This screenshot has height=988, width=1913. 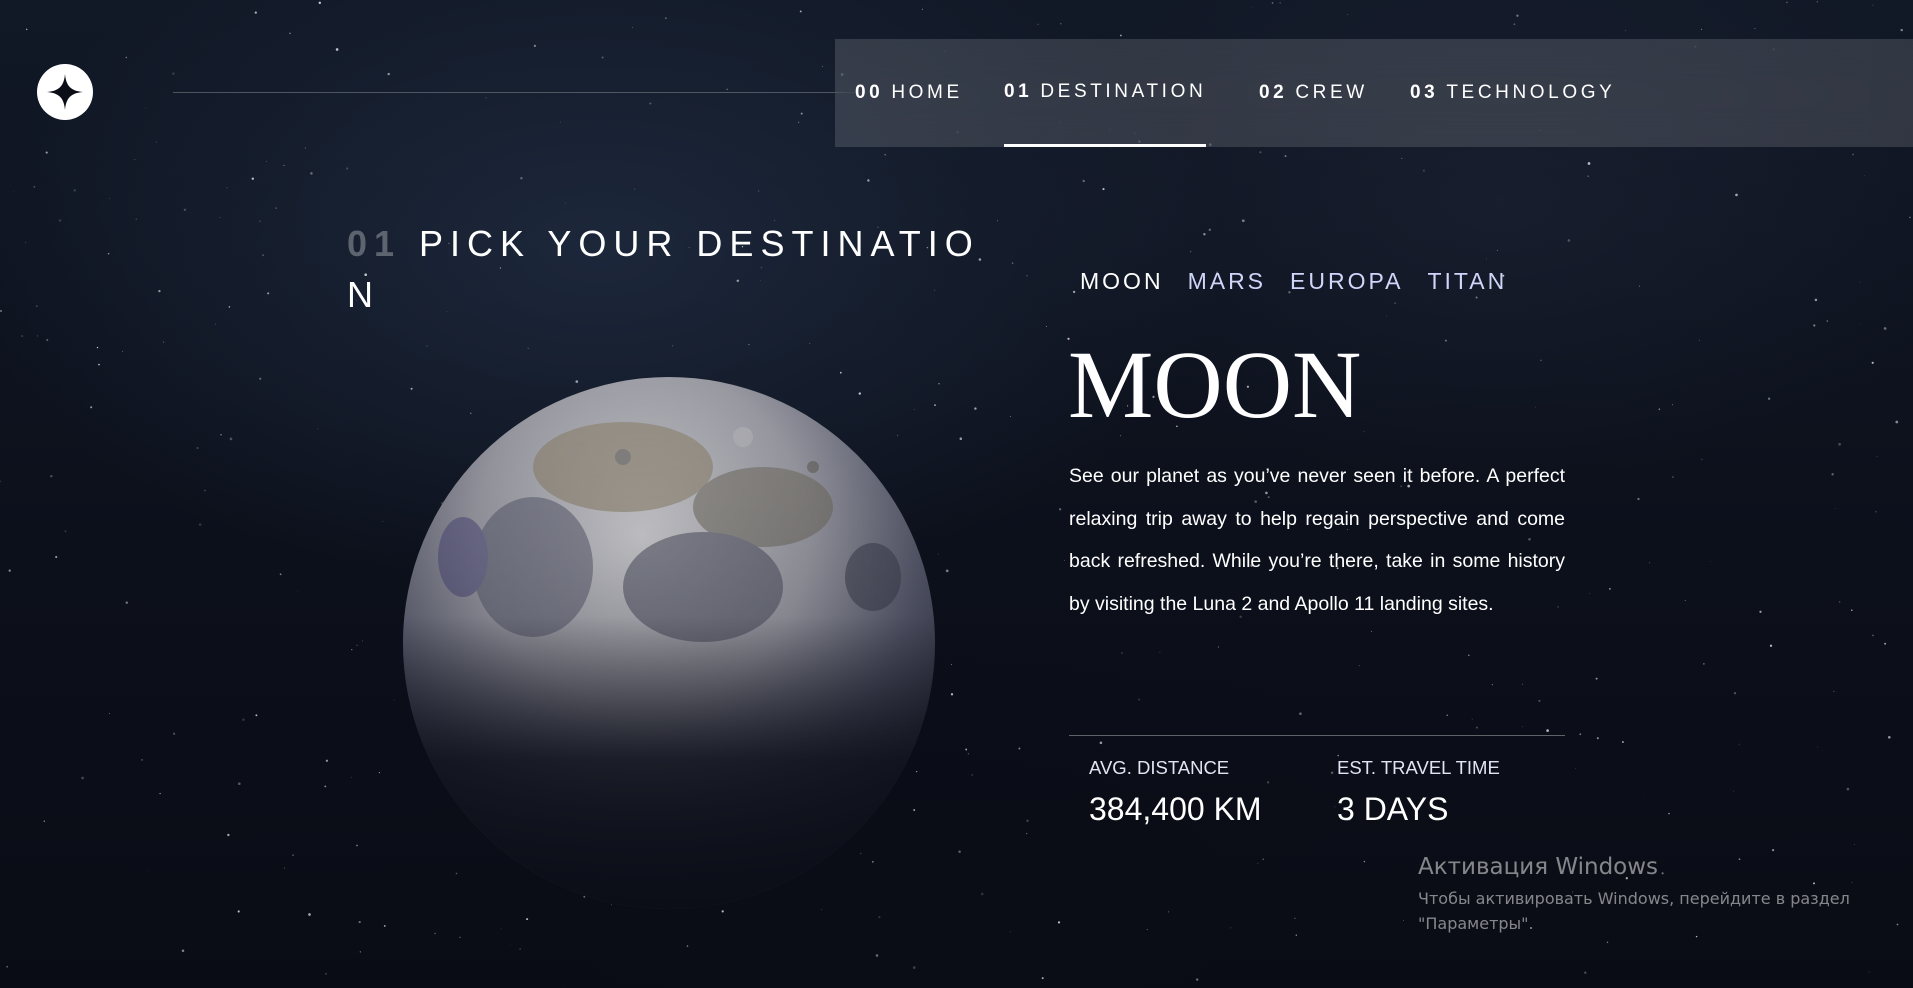 What do you see at coordinates (1175, 809) in the screenshot?
I see `stat-avg-distance-value: 384,400 KM` at bounding box center [1175, 809].